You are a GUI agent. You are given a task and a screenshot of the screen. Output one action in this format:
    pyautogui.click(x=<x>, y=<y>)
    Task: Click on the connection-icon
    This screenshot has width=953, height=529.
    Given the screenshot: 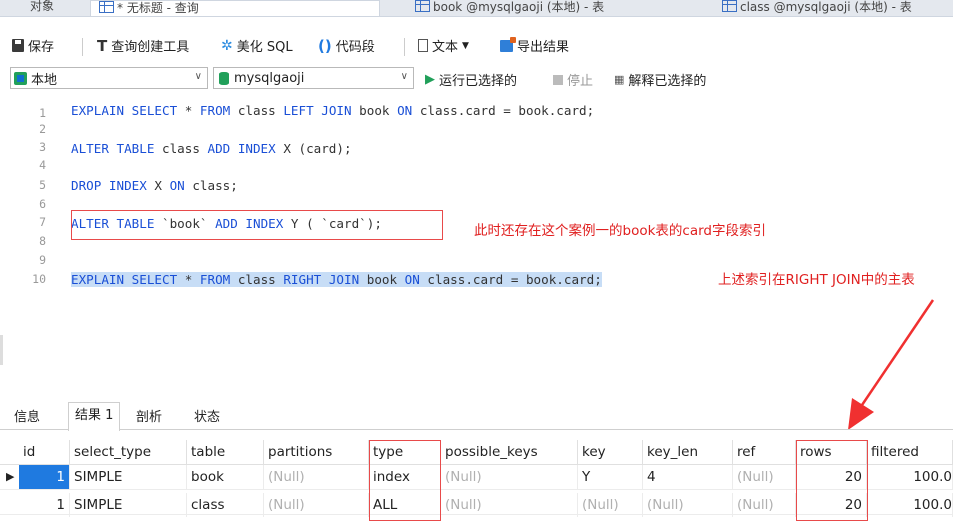 What is the action you would take?
    pyautogui.click(x=20, y=78)
    